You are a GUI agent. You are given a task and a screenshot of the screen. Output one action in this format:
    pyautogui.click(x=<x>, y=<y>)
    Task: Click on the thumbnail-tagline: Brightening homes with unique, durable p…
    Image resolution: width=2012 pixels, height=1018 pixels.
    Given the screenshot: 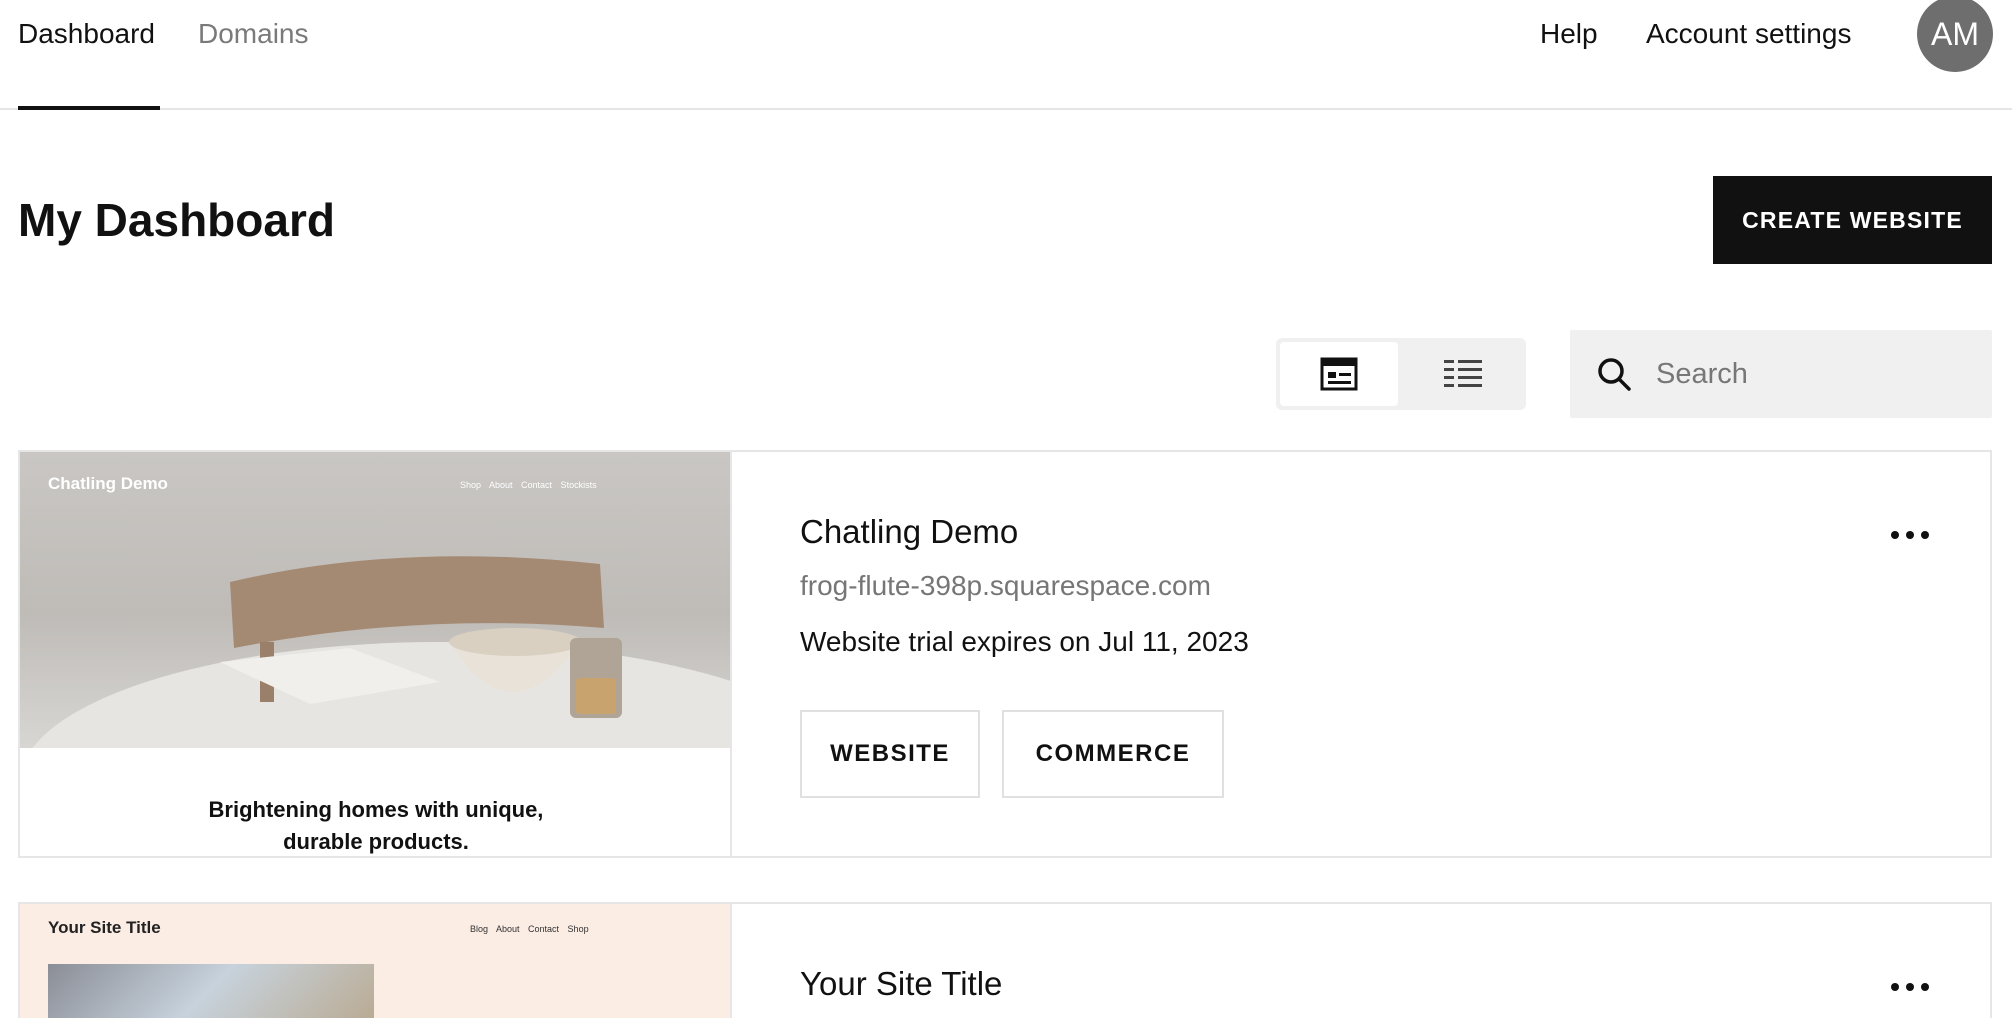 What is the action you would take?
    pyautogui.click(x=375, y=825)
    